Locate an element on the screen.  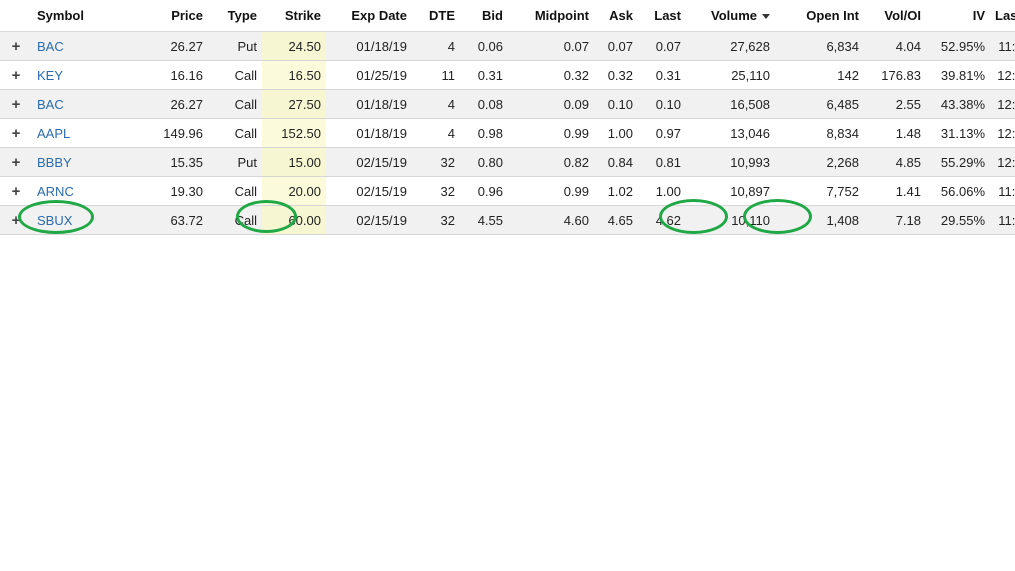
cell-open-int: 142 is located at coordinates (819, 75).